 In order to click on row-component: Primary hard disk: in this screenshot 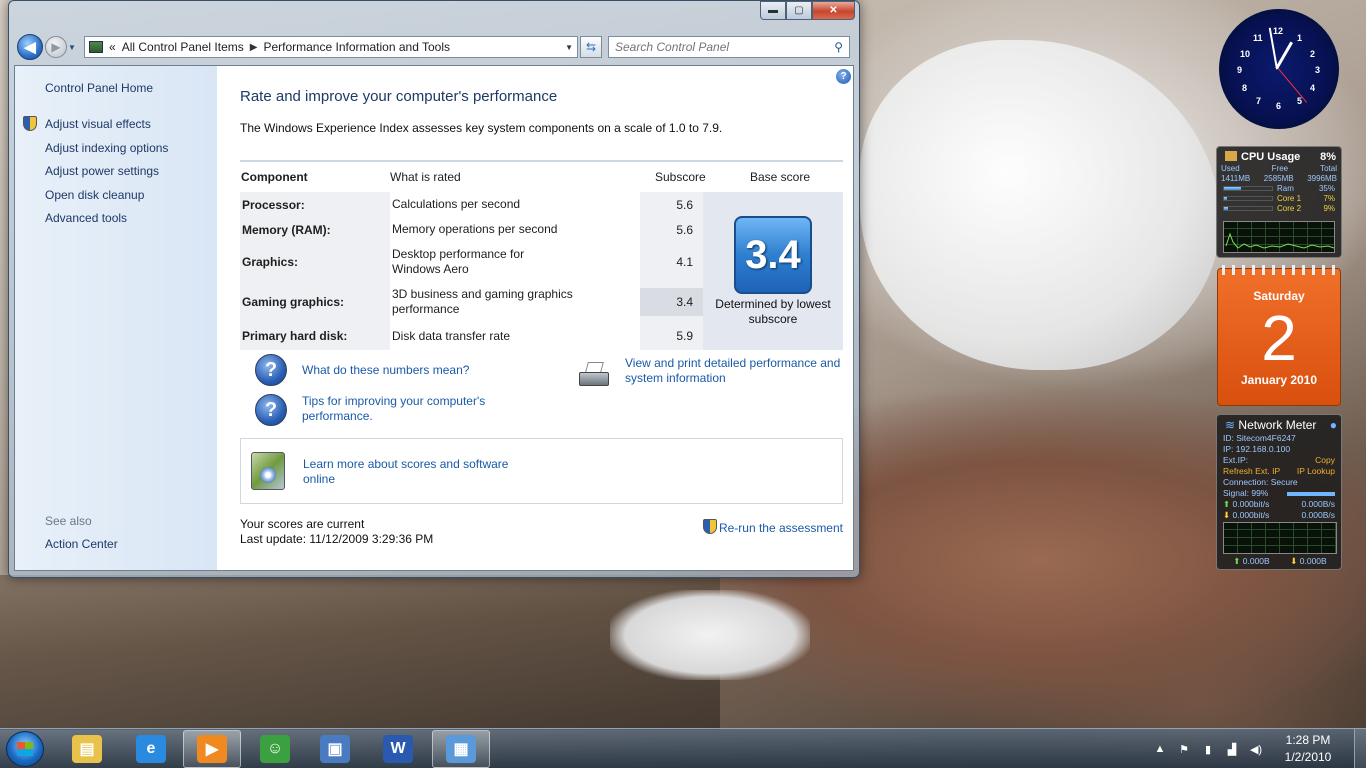, I will do `click(295, 336)`.